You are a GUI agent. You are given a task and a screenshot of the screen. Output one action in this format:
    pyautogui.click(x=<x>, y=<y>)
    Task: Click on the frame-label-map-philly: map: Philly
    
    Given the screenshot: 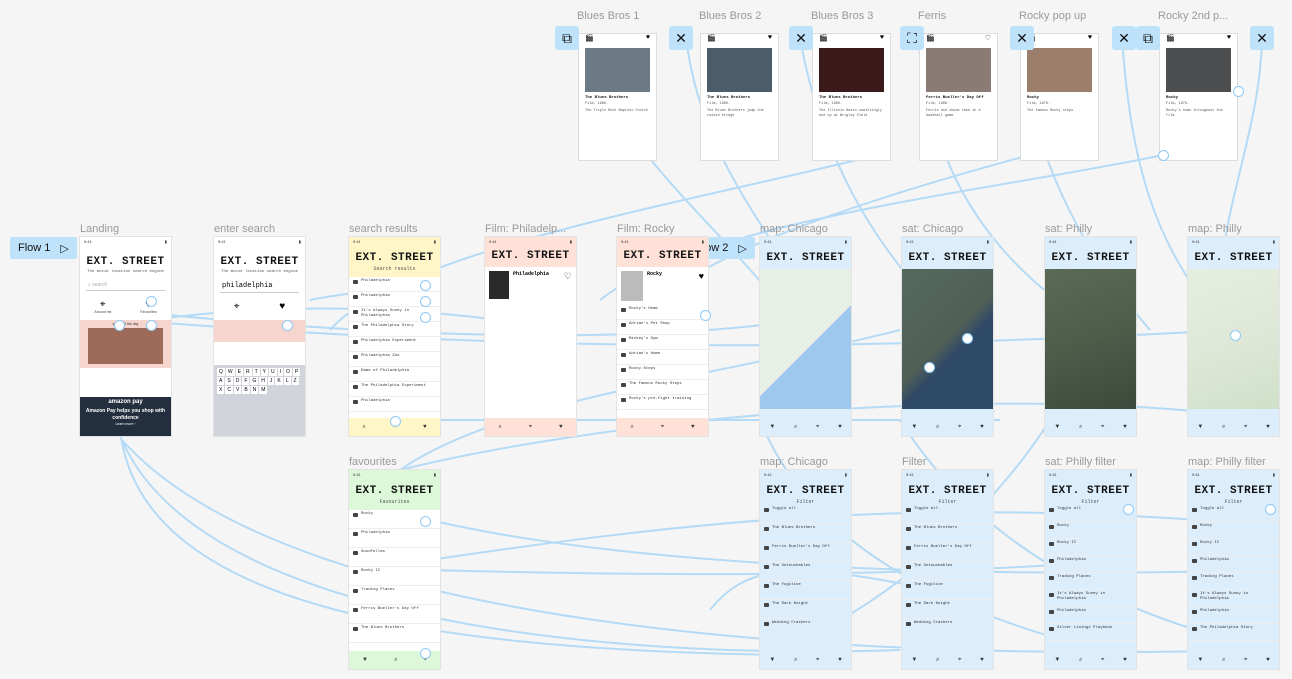 What is the action you would take?
    pyautogui.click(x=1215, y=229)
    